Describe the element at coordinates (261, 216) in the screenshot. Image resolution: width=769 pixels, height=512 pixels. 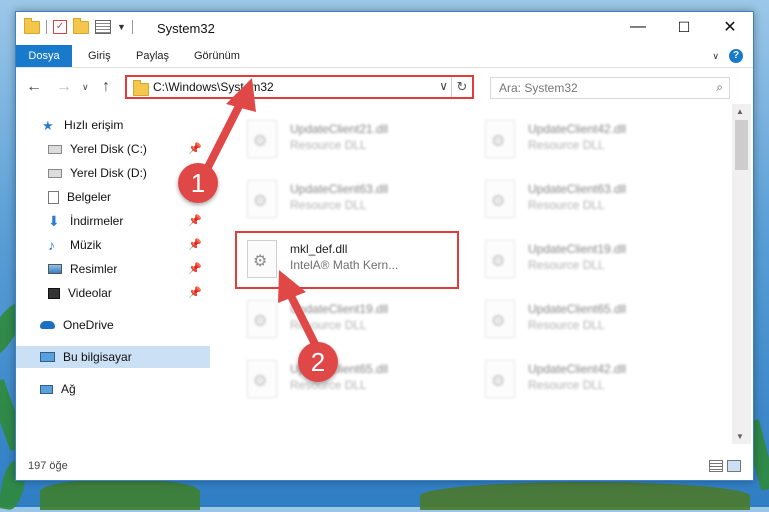
I see `annotation-arrows` at that location.